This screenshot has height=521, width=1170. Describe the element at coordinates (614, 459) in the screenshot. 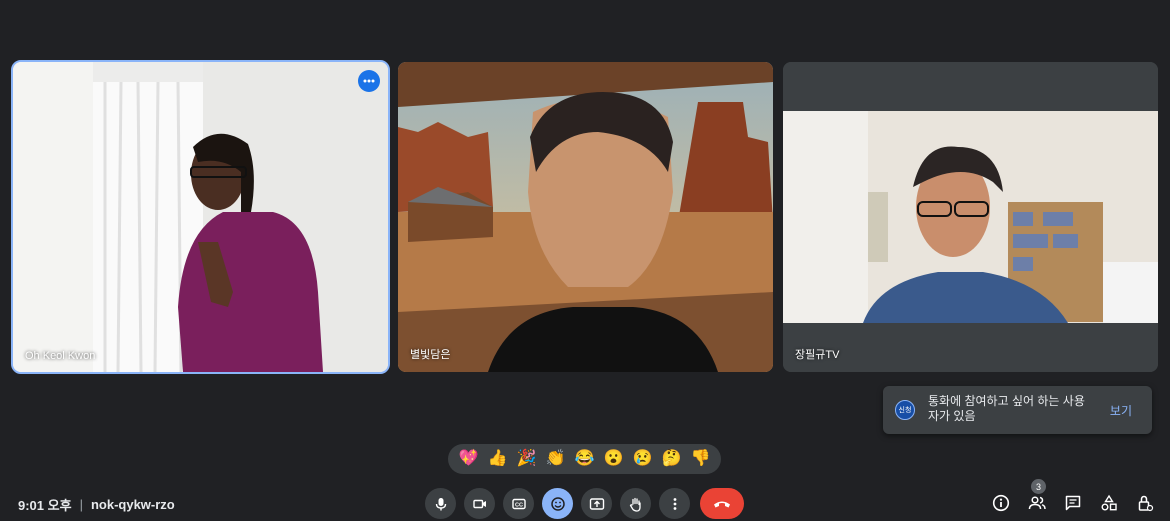

I see `reaction-surprised: 😮` at that location.